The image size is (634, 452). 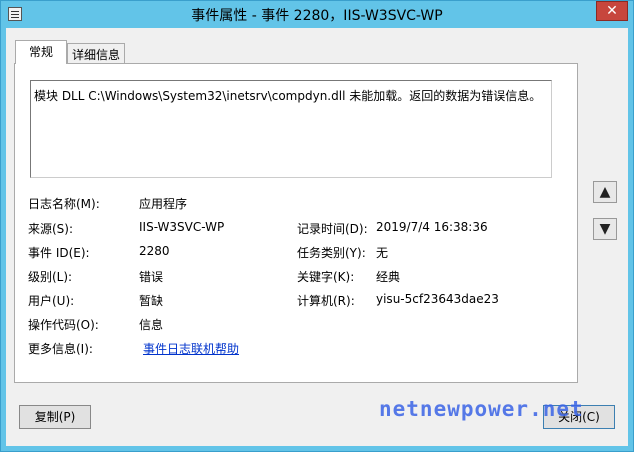 I want to click on copy-button: 复制(P), so click(x=55, y=417).